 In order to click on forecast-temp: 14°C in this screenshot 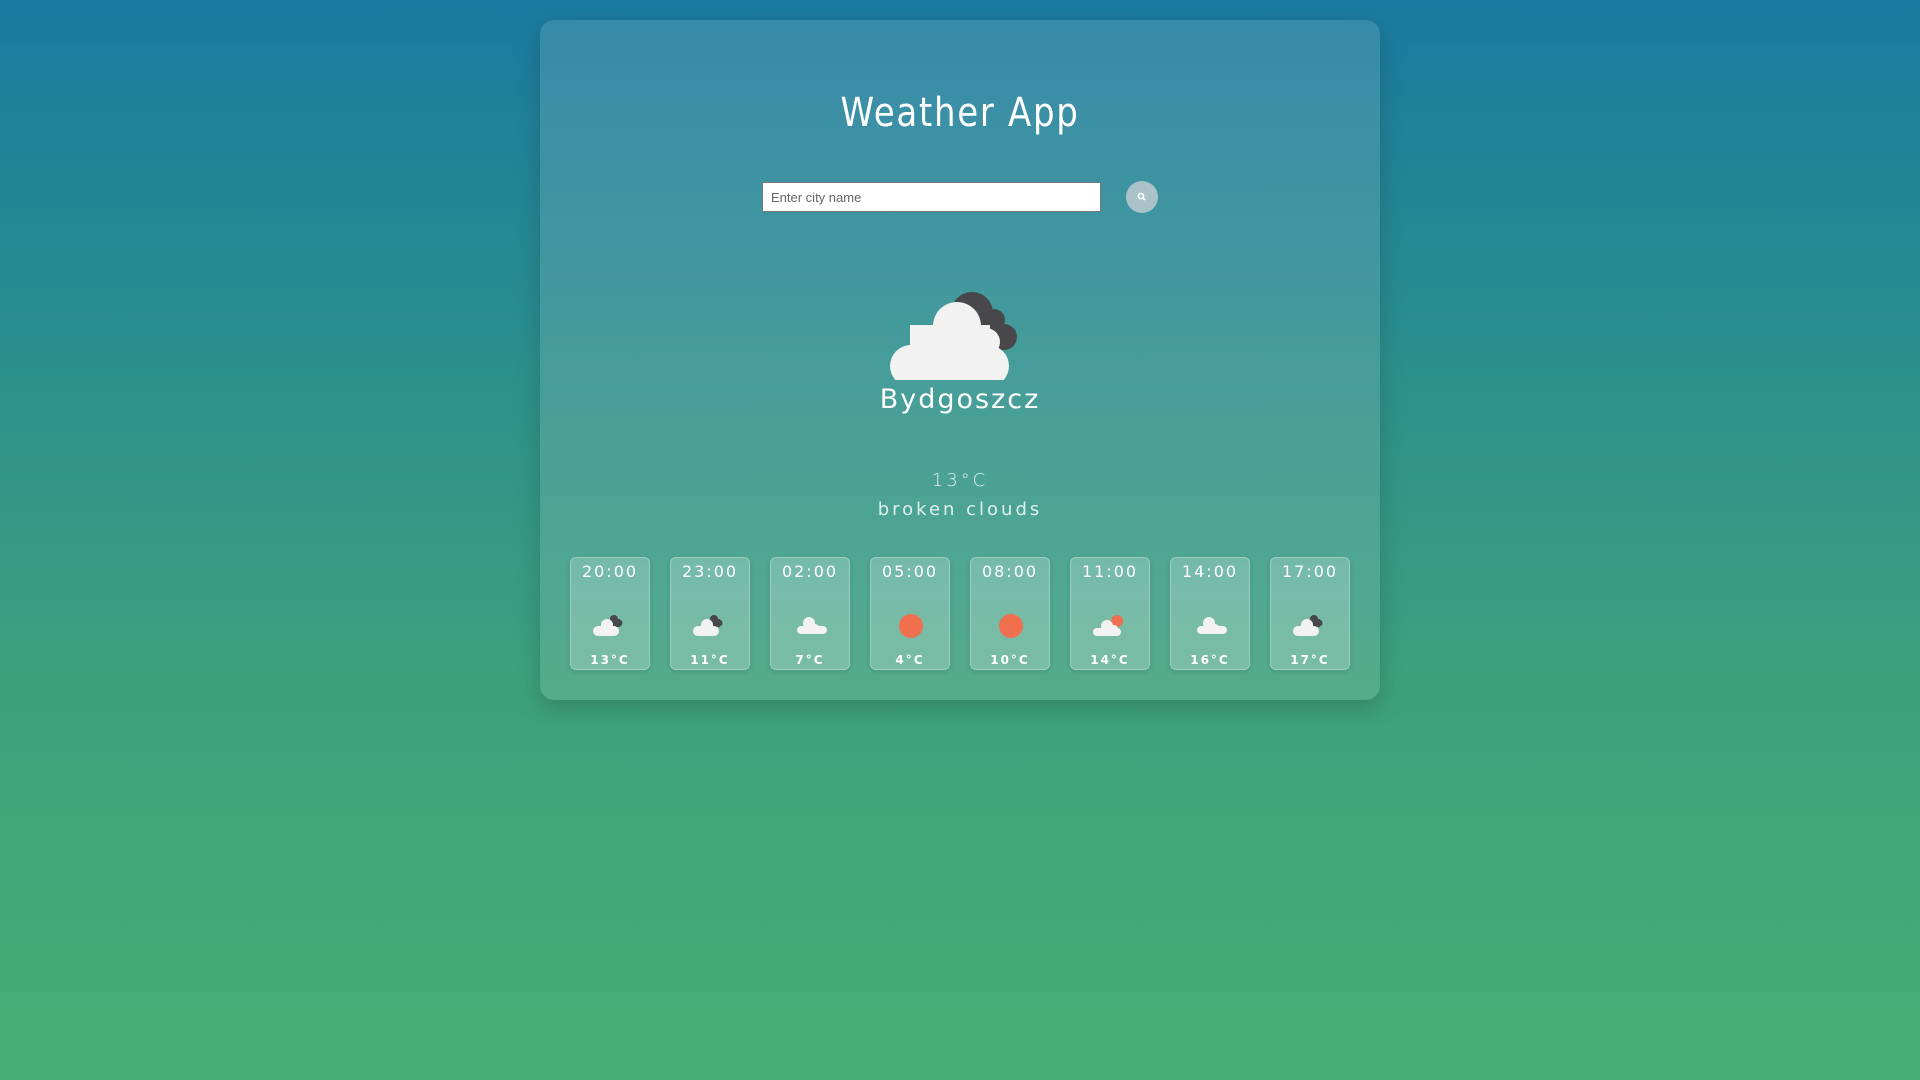, I will do `click(1110, 660)`.